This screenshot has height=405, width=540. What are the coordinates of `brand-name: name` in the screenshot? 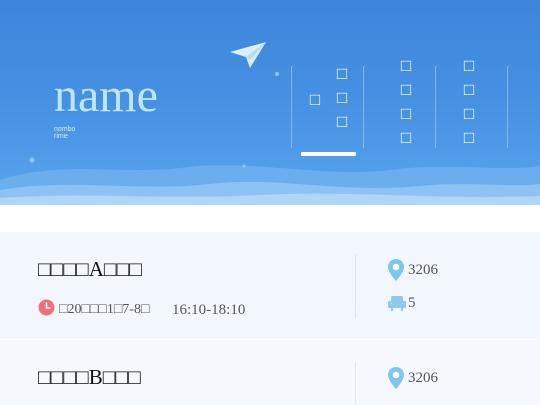 It's located at (106, 95).